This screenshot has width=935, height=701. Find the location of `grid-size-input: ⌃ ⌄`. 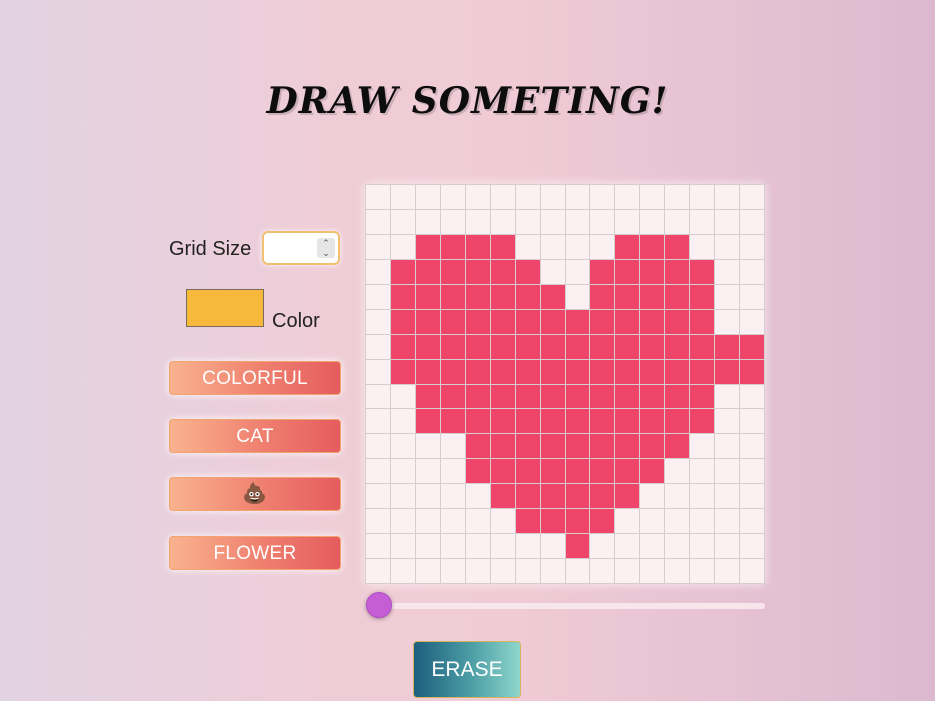

grid-size-input: ⌃ ⌄ is located at coordinates (301, 248).